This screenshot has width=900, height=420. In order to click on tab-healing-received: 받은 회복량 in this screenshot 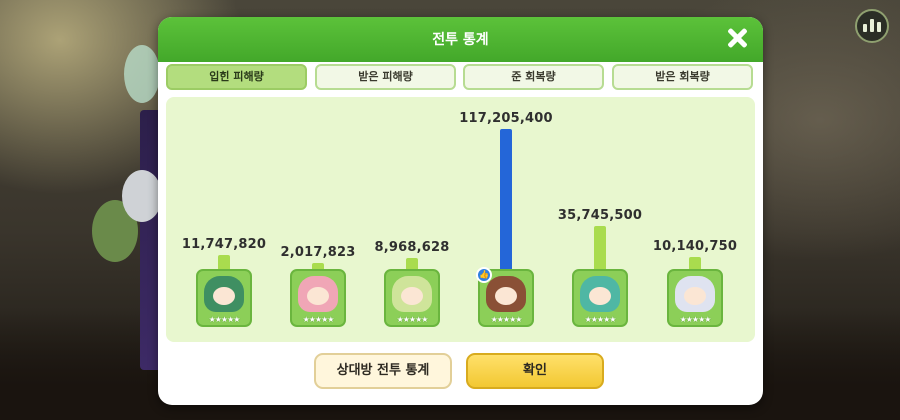, I will do `click(682, 77)`.